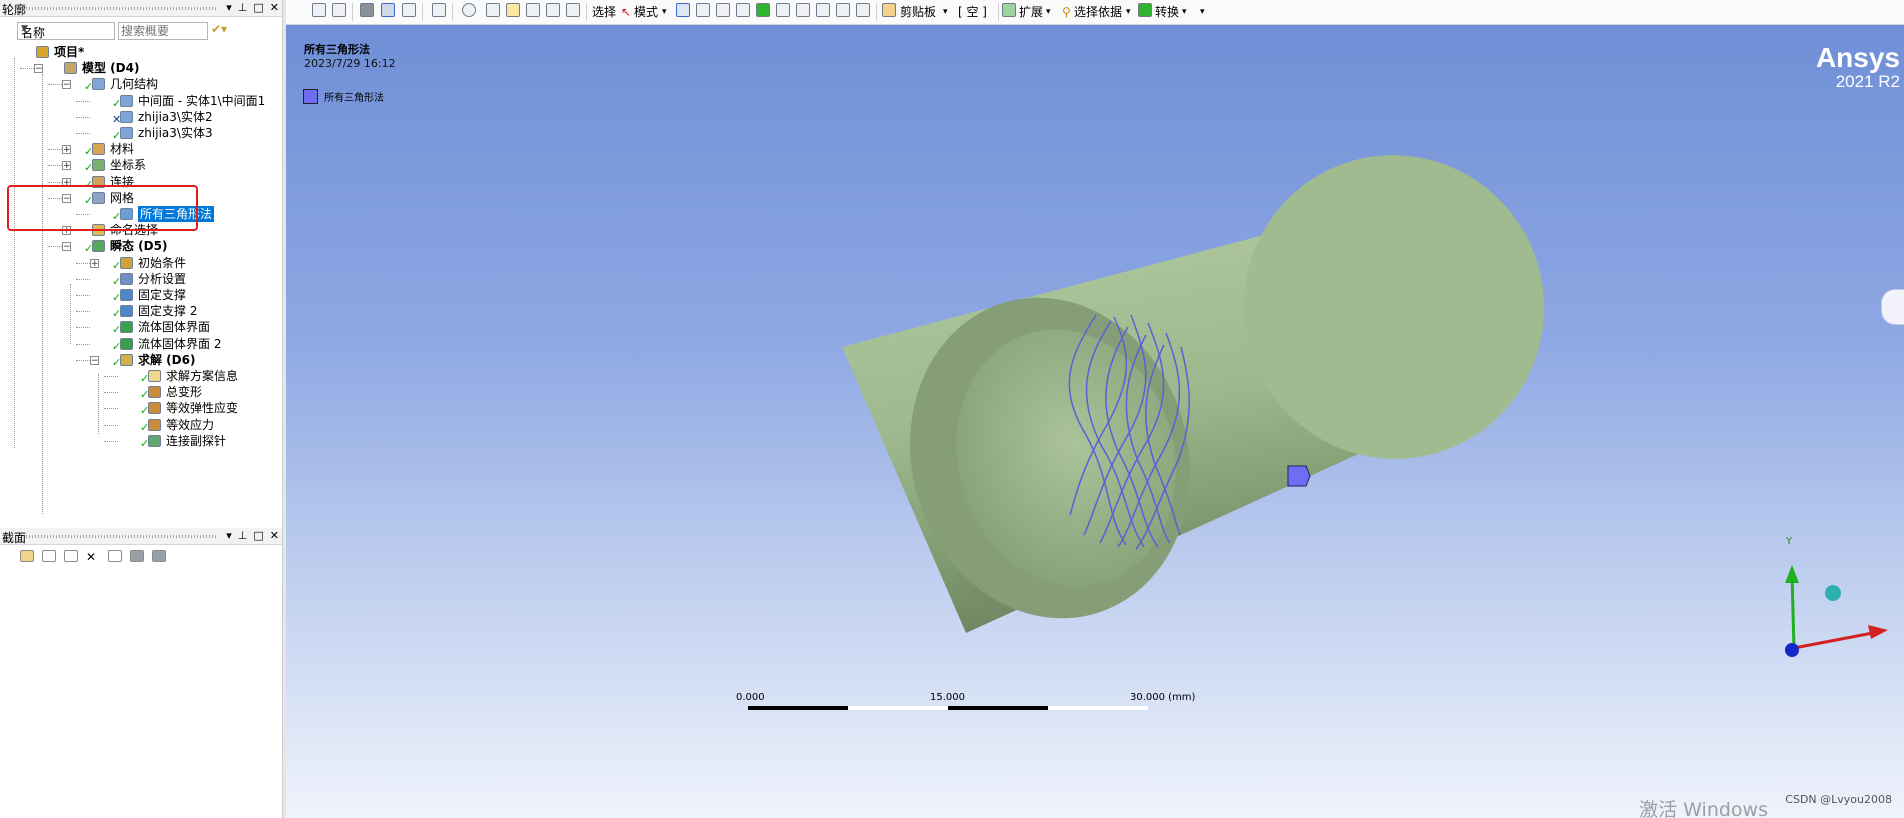  What do you see at coordinates (1098, 12) in the screenshot?
I see `select-by-menu: 选择依据` at bounding box center [1098, 12].